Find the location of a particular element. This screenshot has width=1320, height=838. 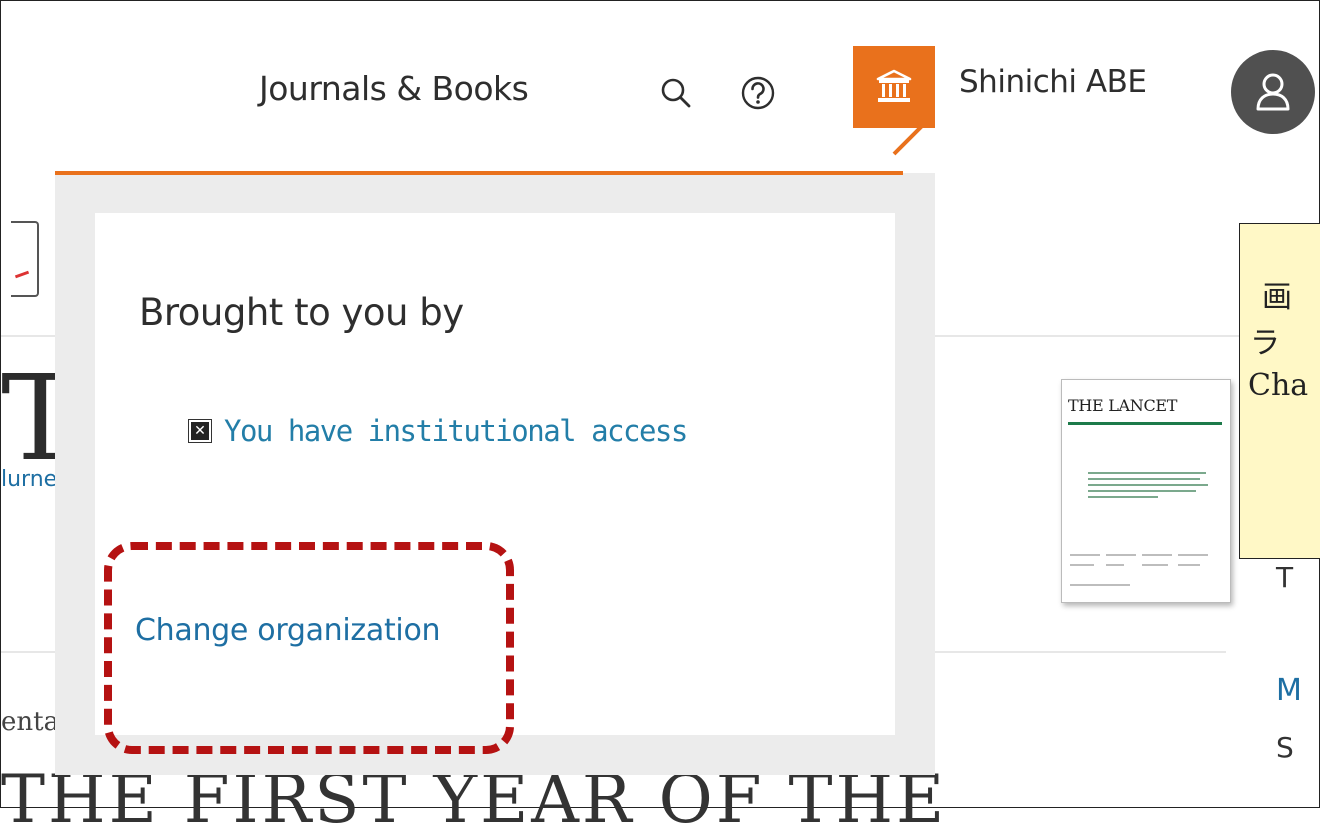

annotation-line: Cha is located at coordinates (1278, 385).